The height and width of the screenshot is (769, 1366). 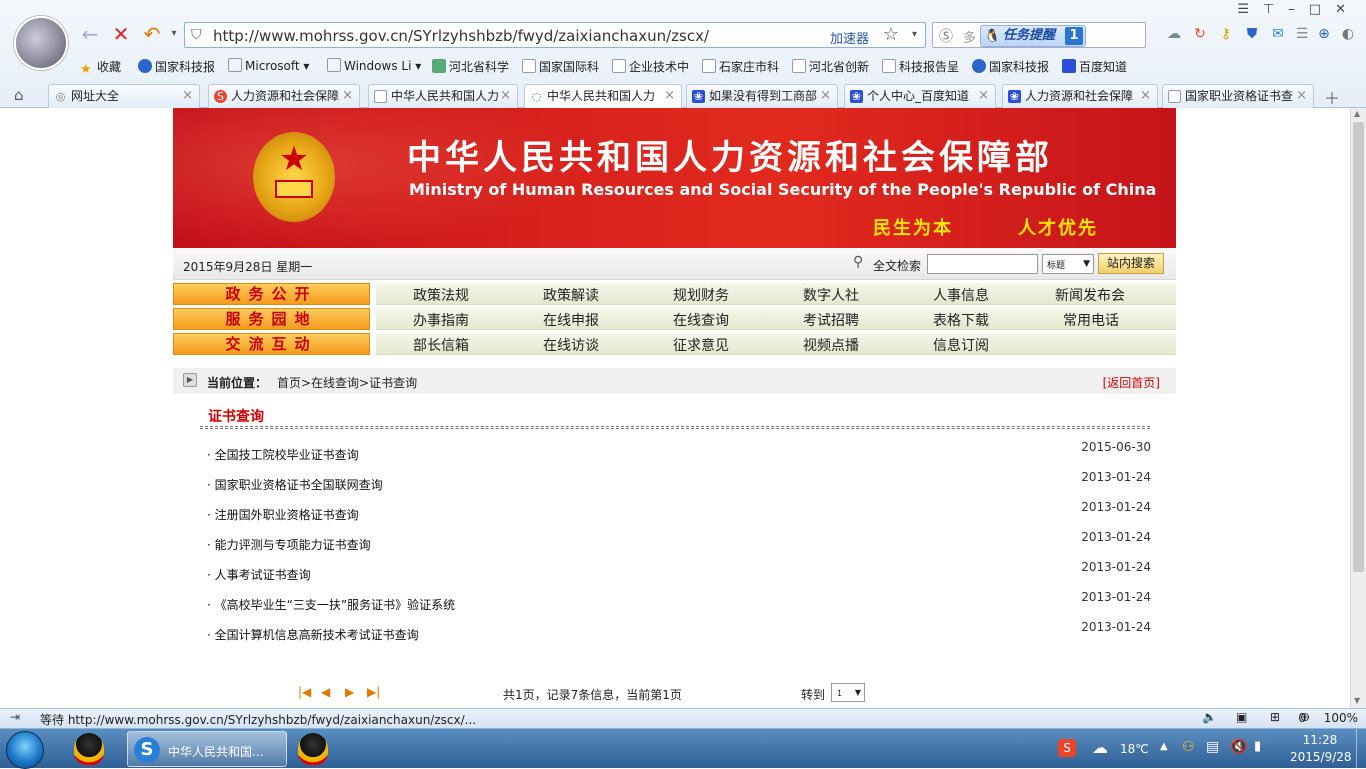 What do you see at coordinates (15, 717) in the screenshot?
I see `sidebar-toggle-icon: ⇥` at bounding box center [15, 717].